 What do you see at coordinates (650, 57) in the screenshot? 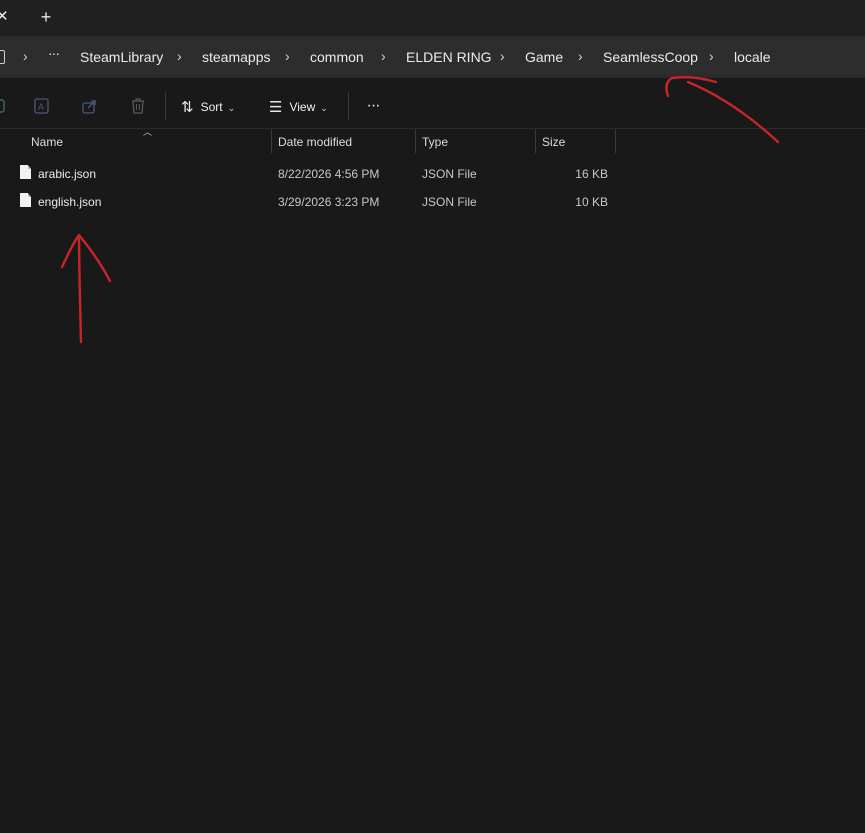
I see `breadcrumb-item-seamlesscoop: SeamlessCoop` at bounding box center [650, 57].